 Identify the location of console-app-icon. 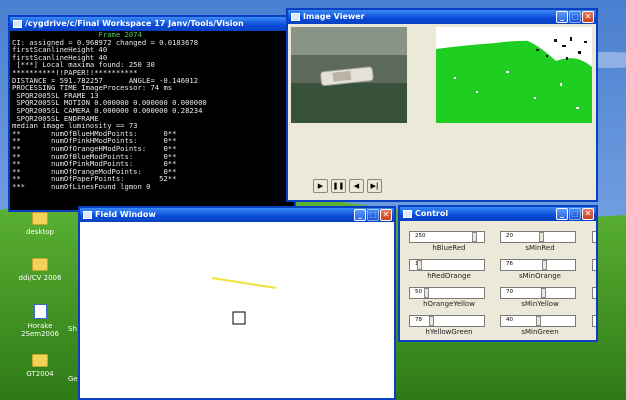
(17, 24).